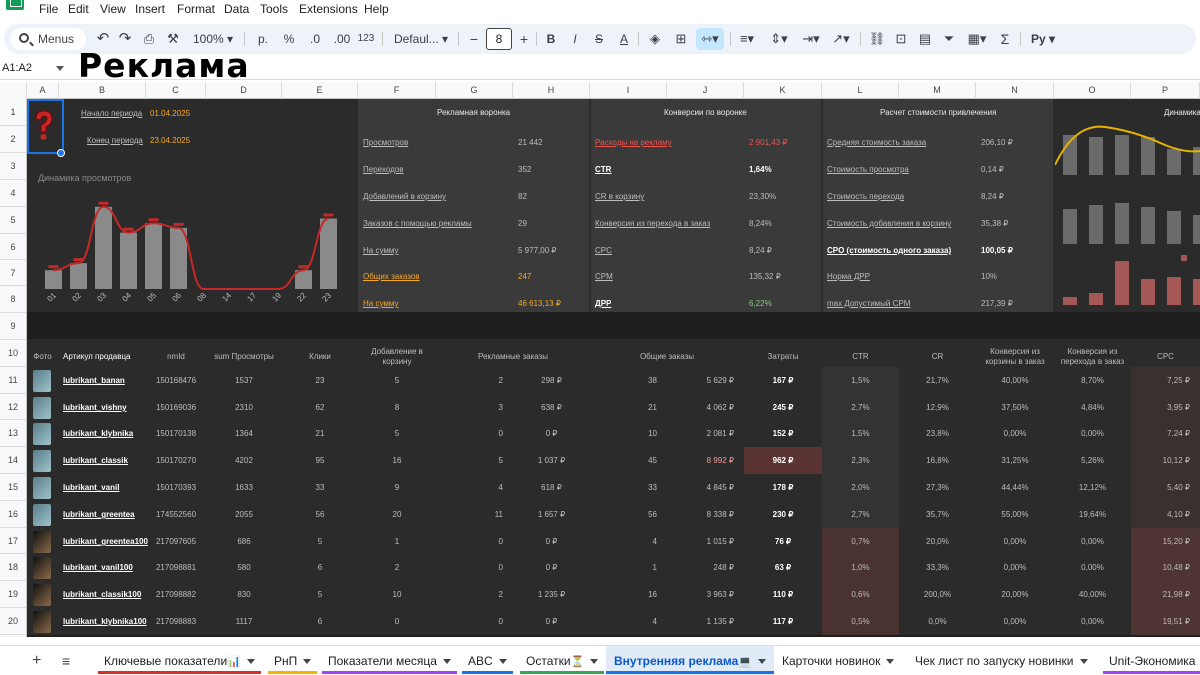 The height and width of the screenshot is (675, 1200). What do you see at coordinates (102, 594) in the screenshot?
I see `product-sku-link: lubrikant_classik100` at bounding box center [102, 594].